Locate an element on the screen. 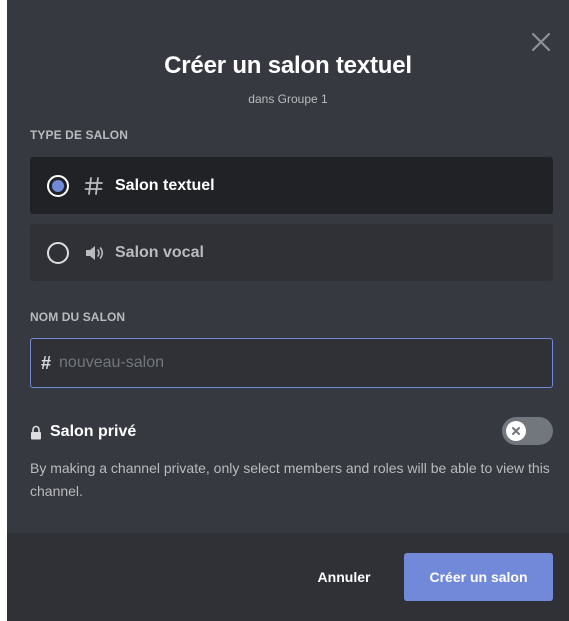 Image resolution: width=569 pixels, height=621 pixels. radio-dot is located at coordinates (58, 185).